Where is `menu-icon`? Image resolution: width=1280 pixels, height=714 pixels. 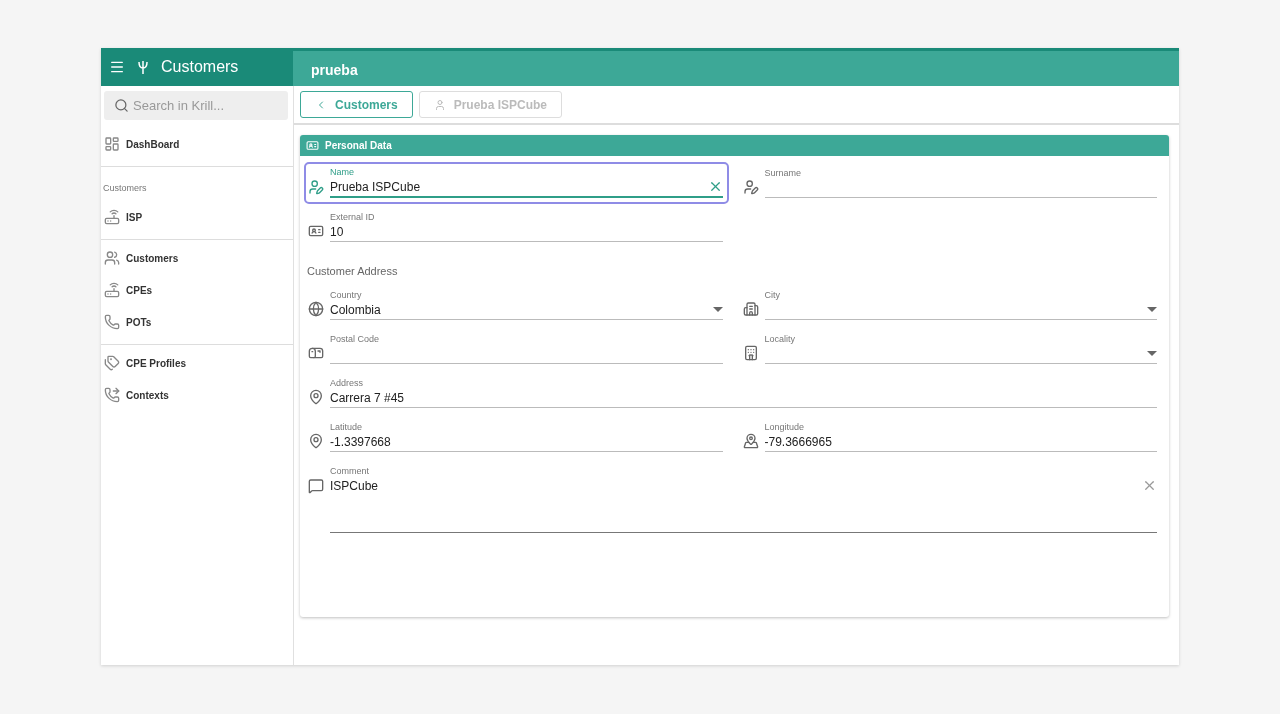
menu-icon is located at coordinates (117, 67).